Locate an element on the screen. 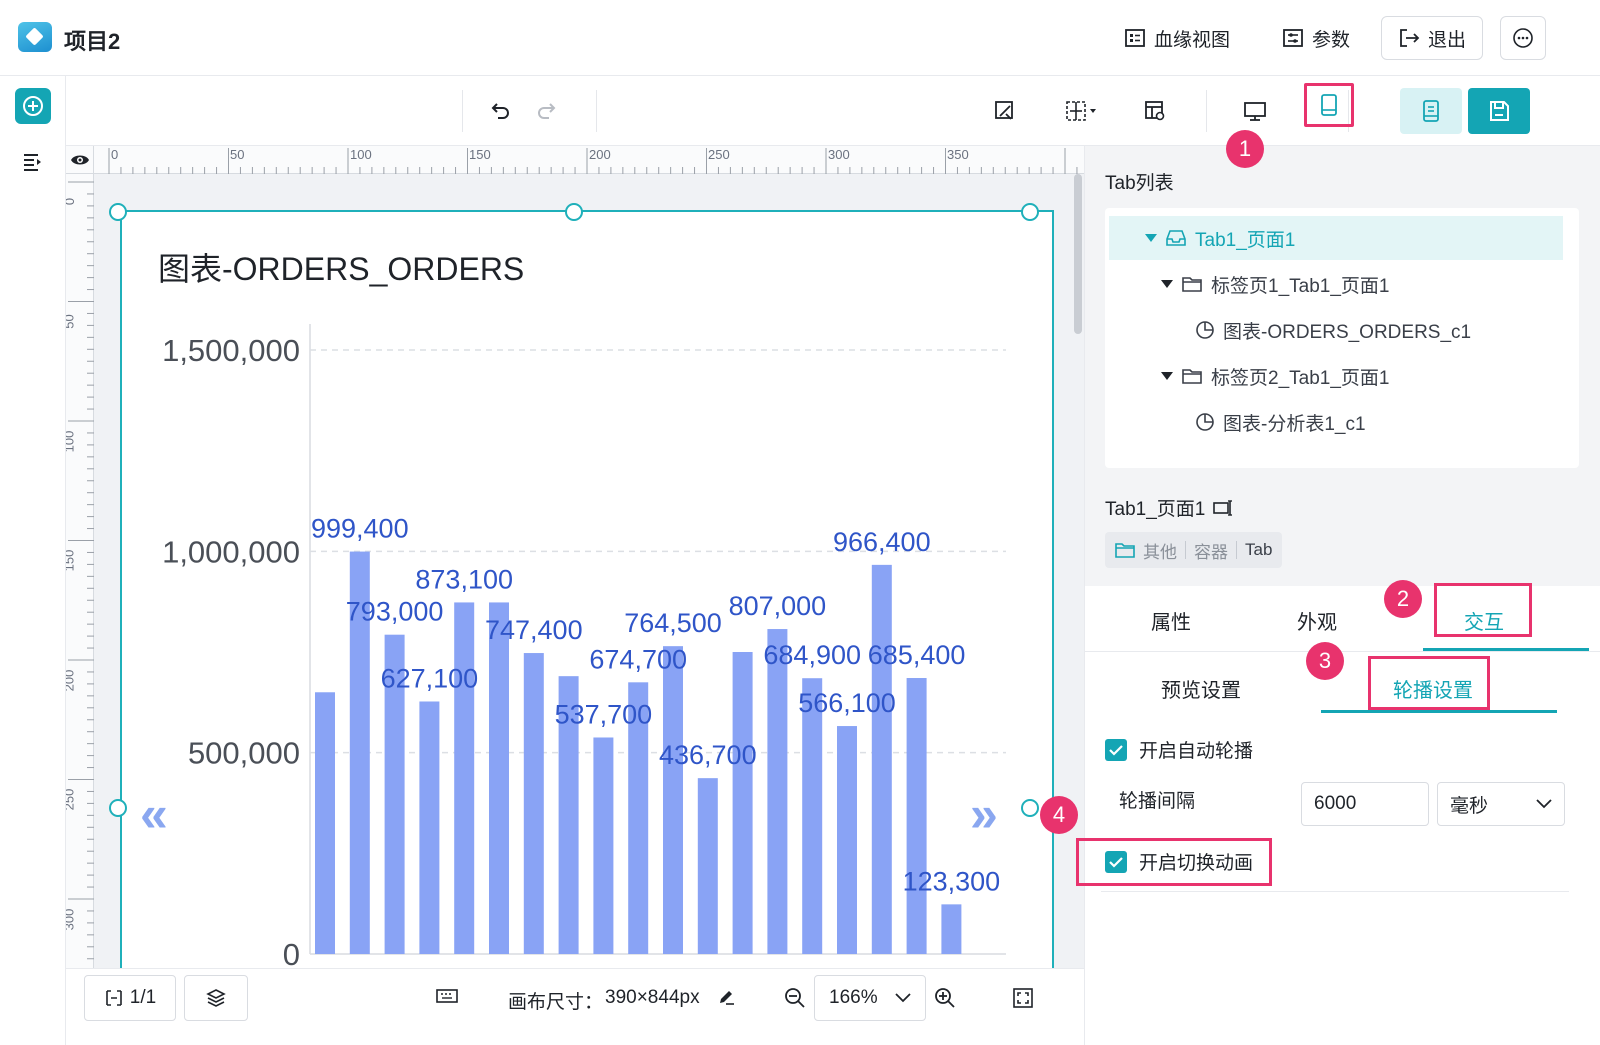 This screenshot has width=1600, height=1045. desktop-icon is located at coordinates (1255, 111).